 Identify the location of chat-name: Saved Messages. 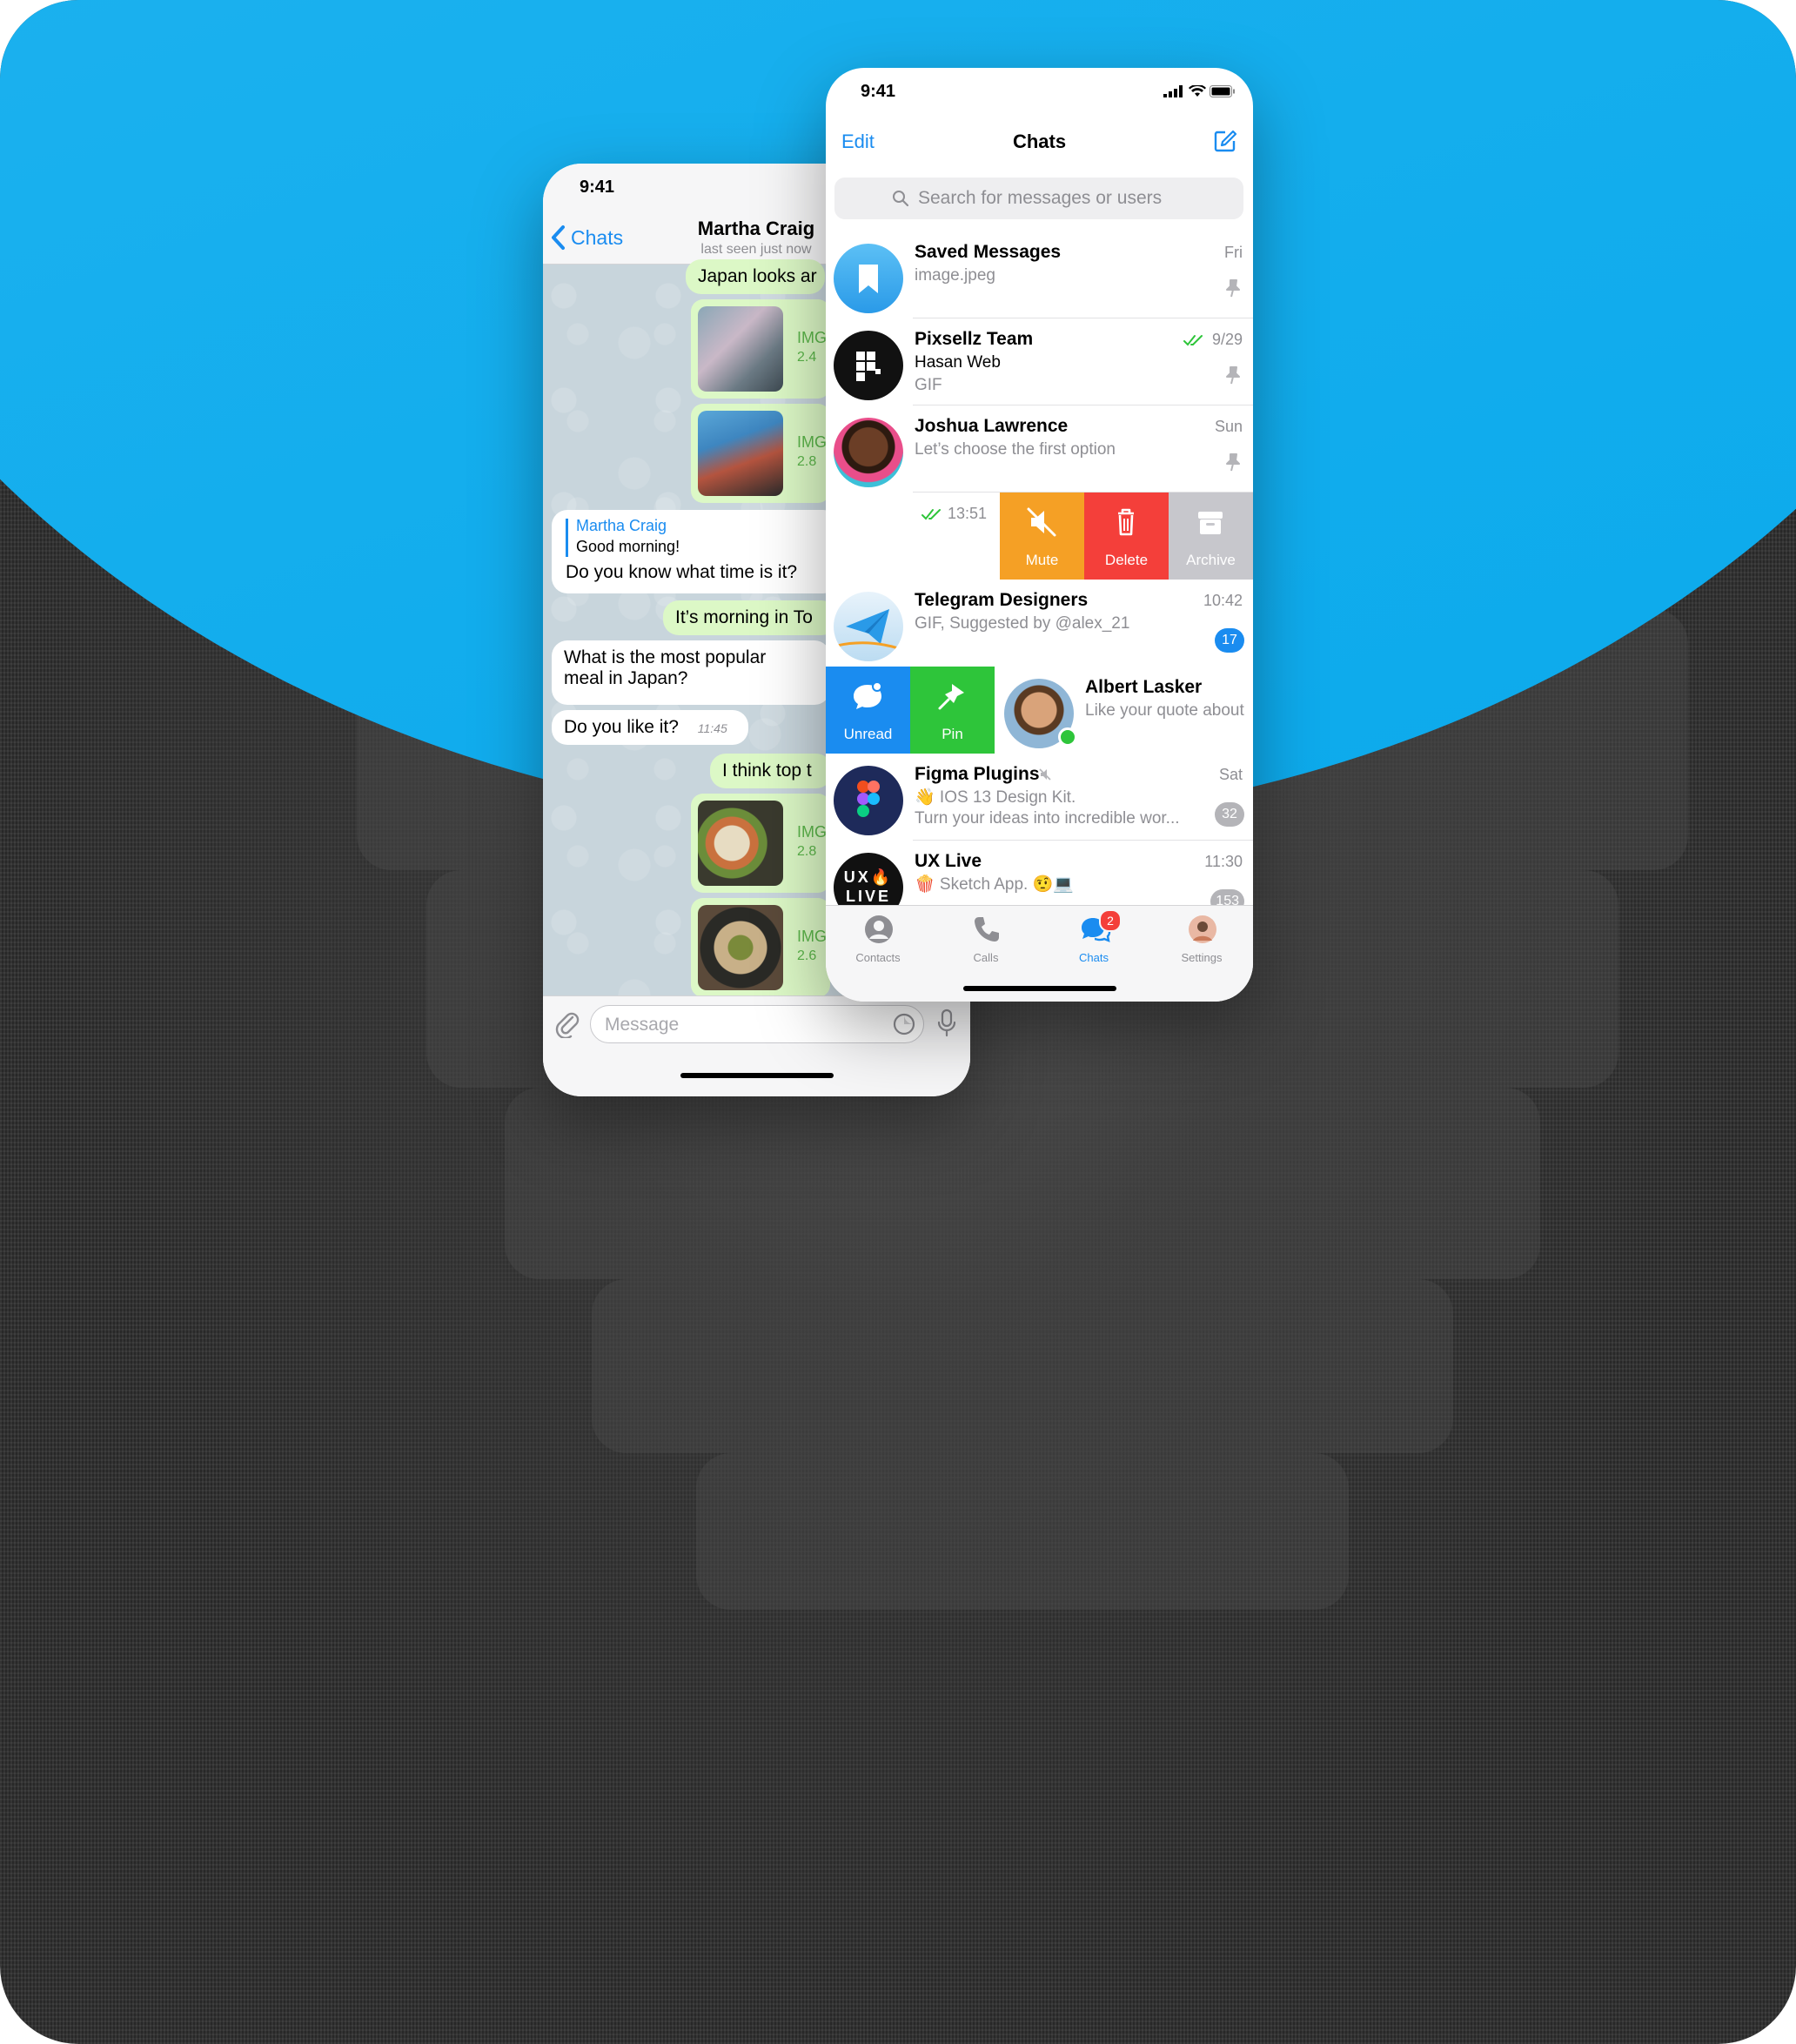
(988, 252).